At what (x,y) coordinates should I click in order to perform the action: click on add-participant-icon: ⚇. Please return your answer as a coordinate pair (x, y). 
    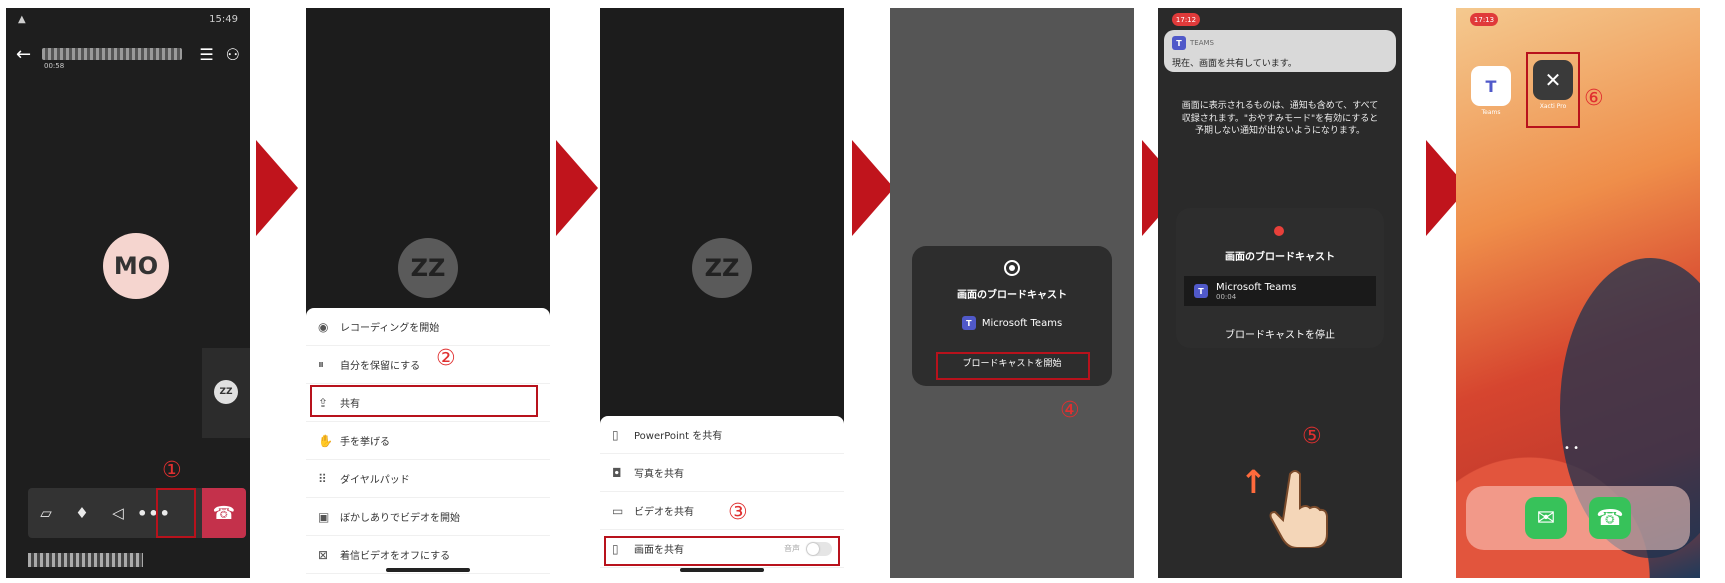
    Looking at the image, I should click on (233, 54).